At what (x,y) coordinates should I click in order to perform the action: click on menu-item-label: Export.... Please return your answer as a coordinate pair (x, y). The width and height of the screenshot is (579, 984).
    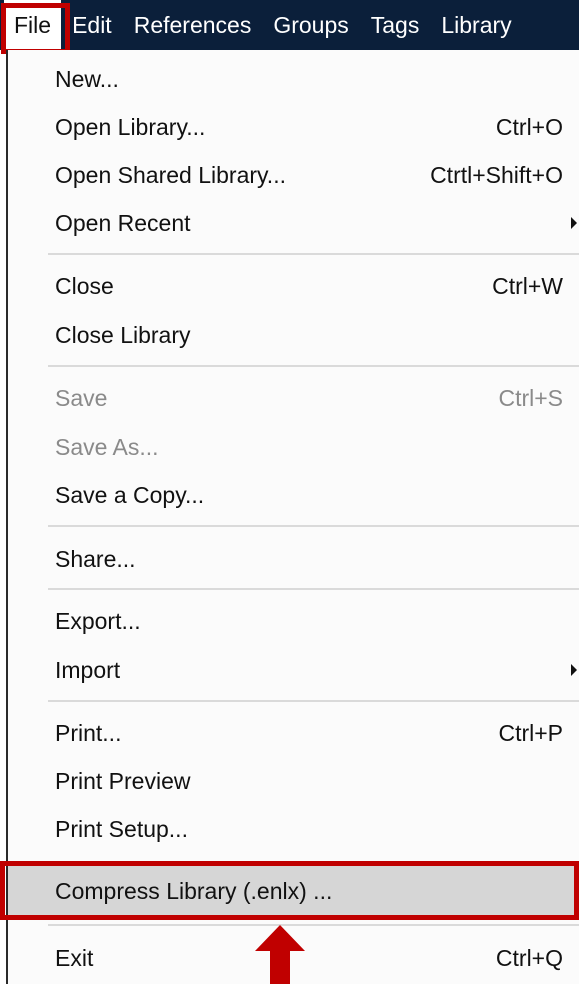
    Looking at the image, I should click on (98, 620).